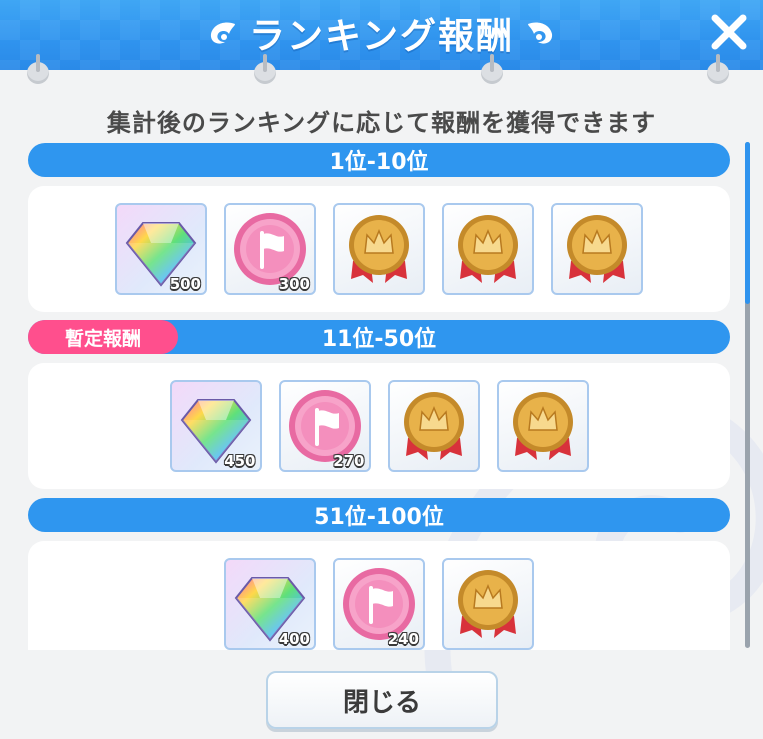  I want to click on reward-quantity: 240, so click(403, 639).